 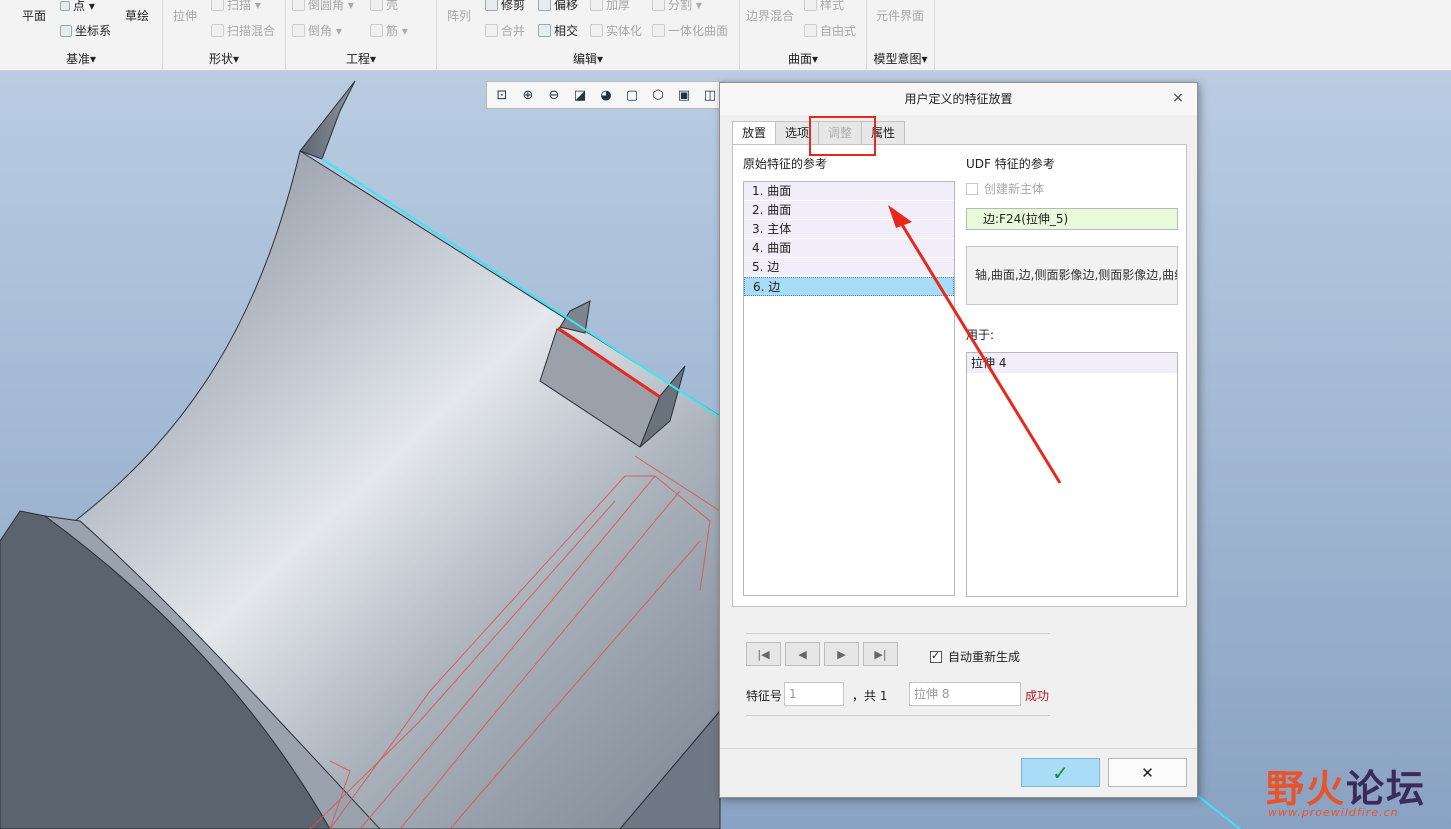 What do you see at coordinates (936, 656) in the screenshot?
I see `auto-regenerate-checkbox` at bounding box center [936, 656].